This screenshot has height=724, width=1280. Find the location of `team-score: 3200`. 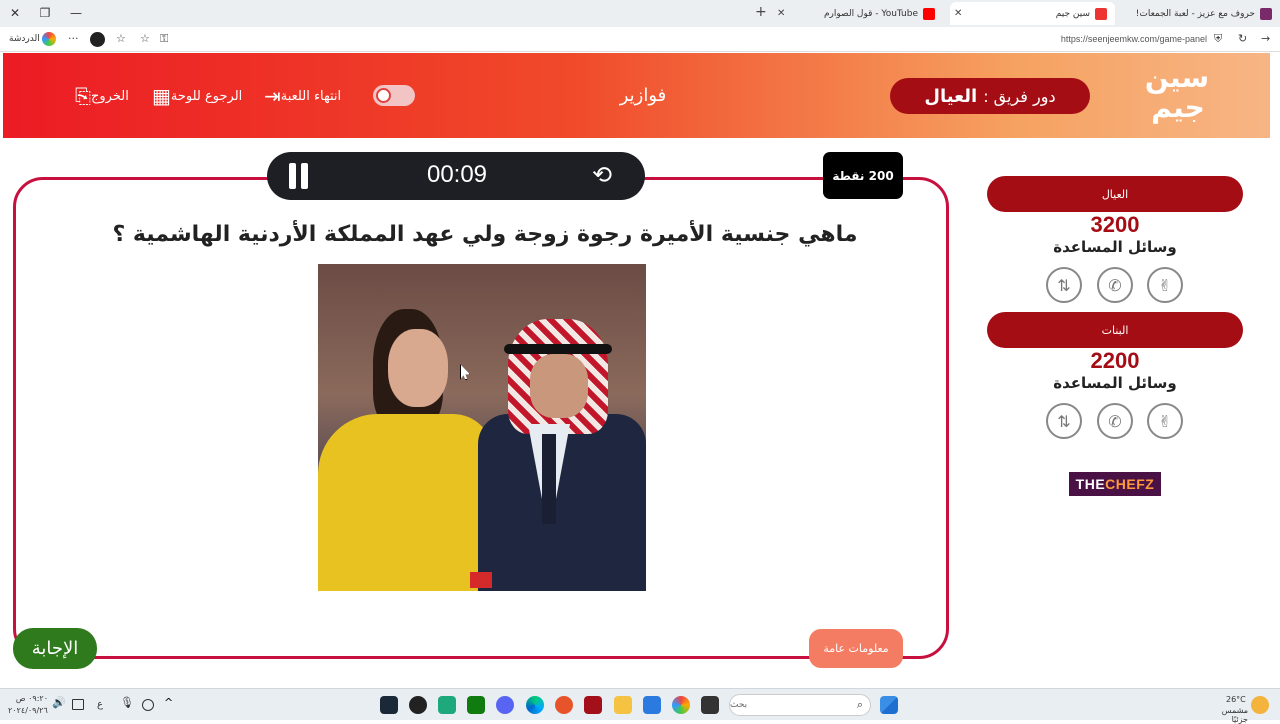

team-score: 3200 is located at coordinates (1115, 224).